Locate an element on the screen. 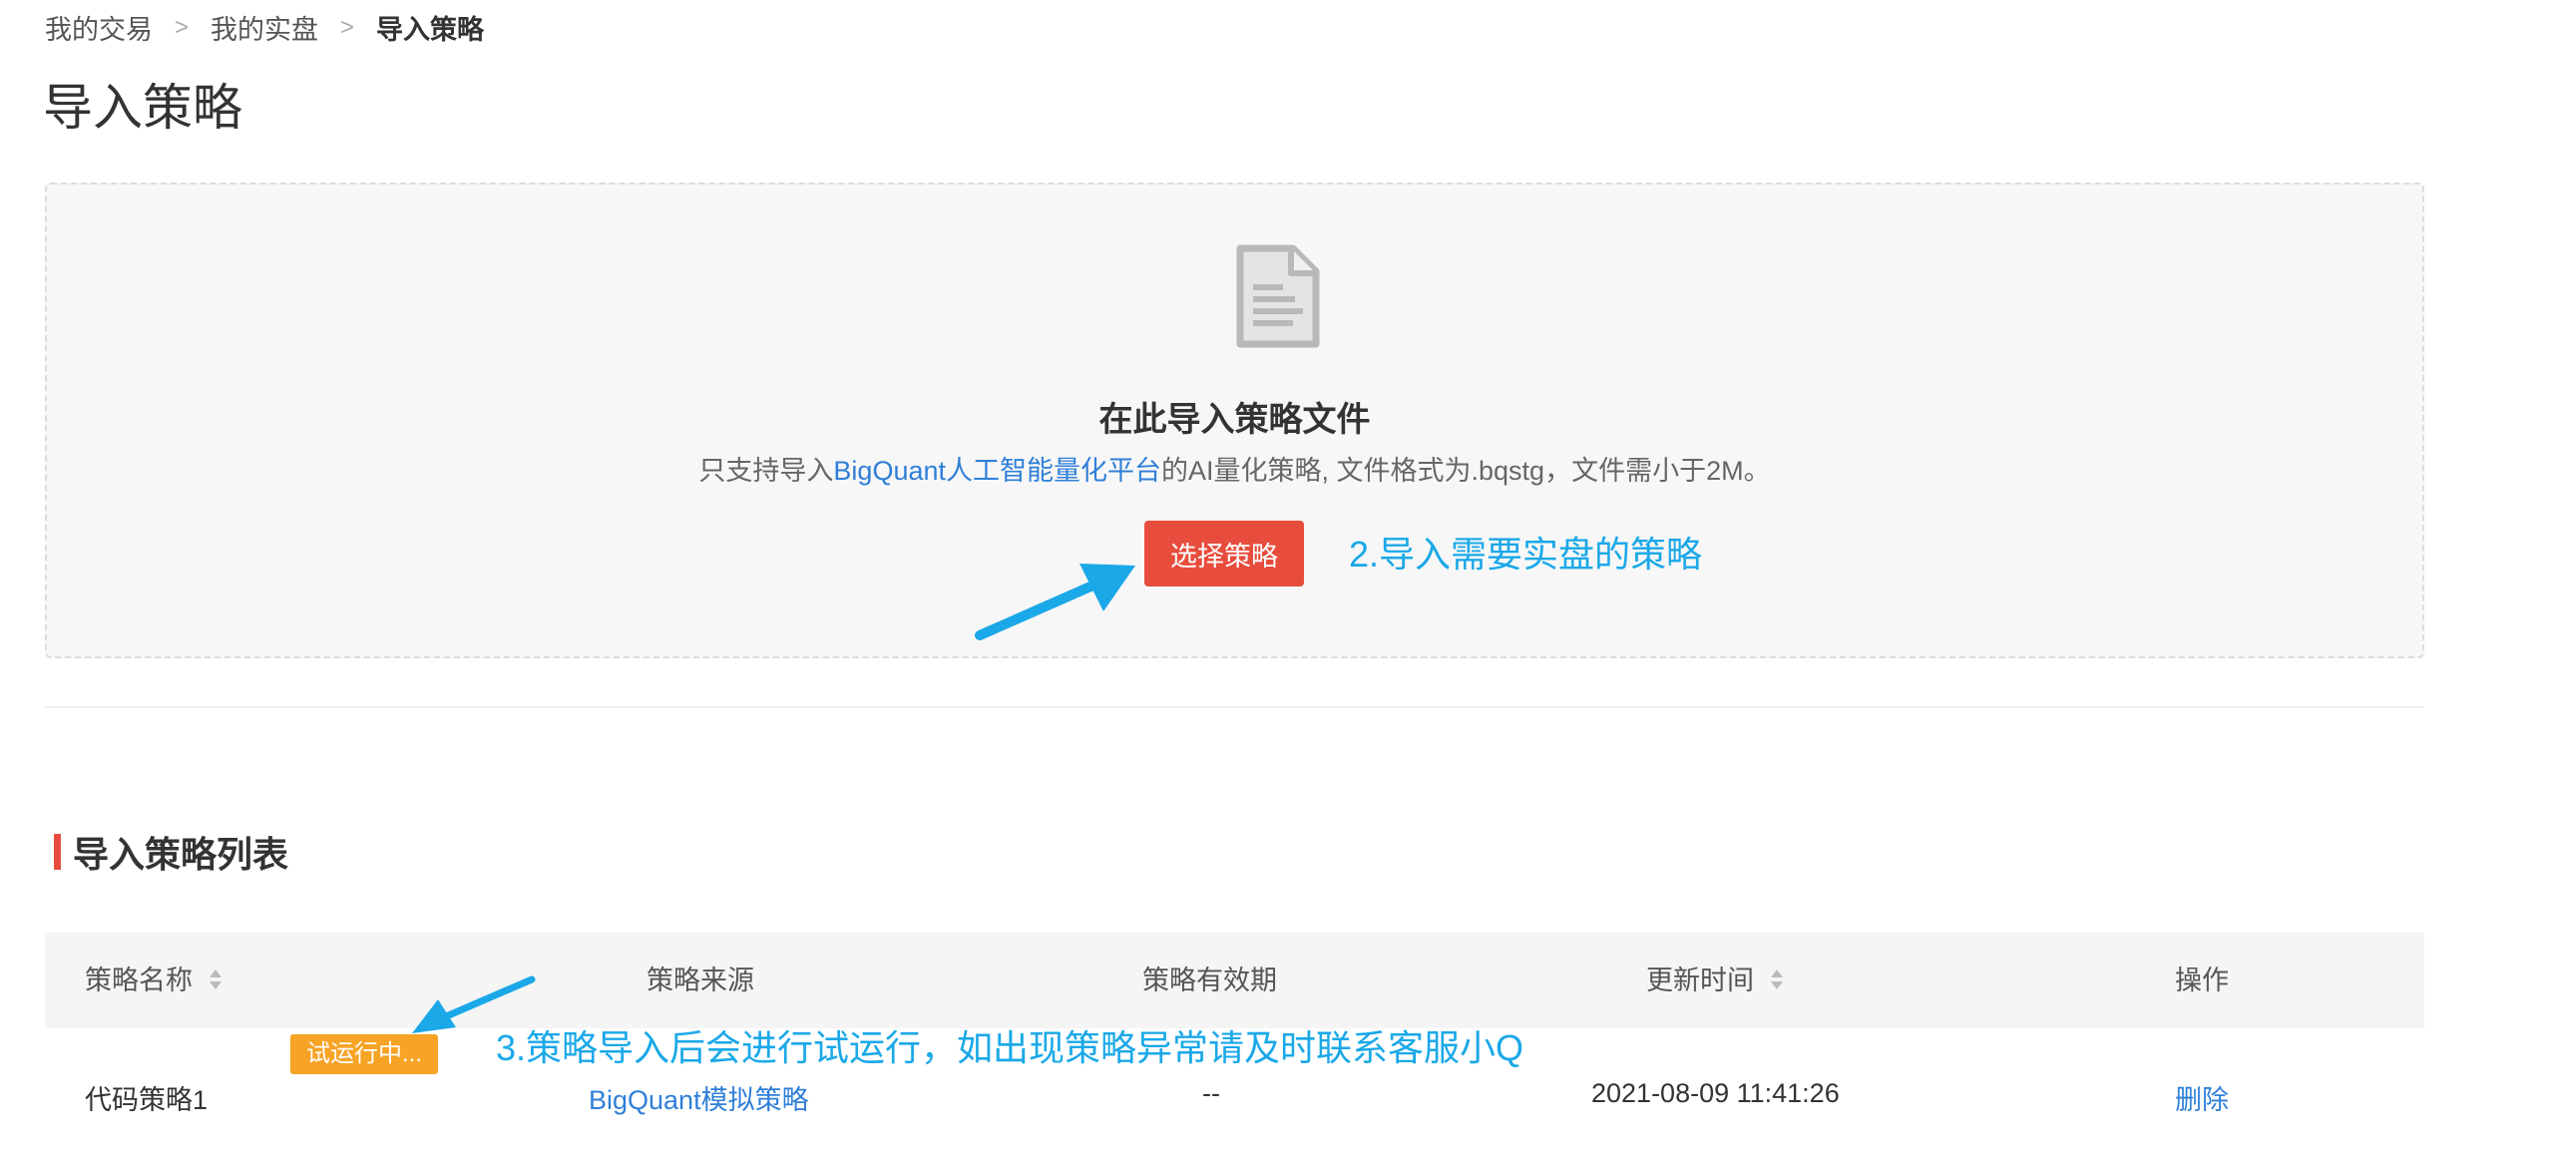 This screenshot has height=1157, width=2576. delete-button: 删除 is located at coordinates (2202, 1097).